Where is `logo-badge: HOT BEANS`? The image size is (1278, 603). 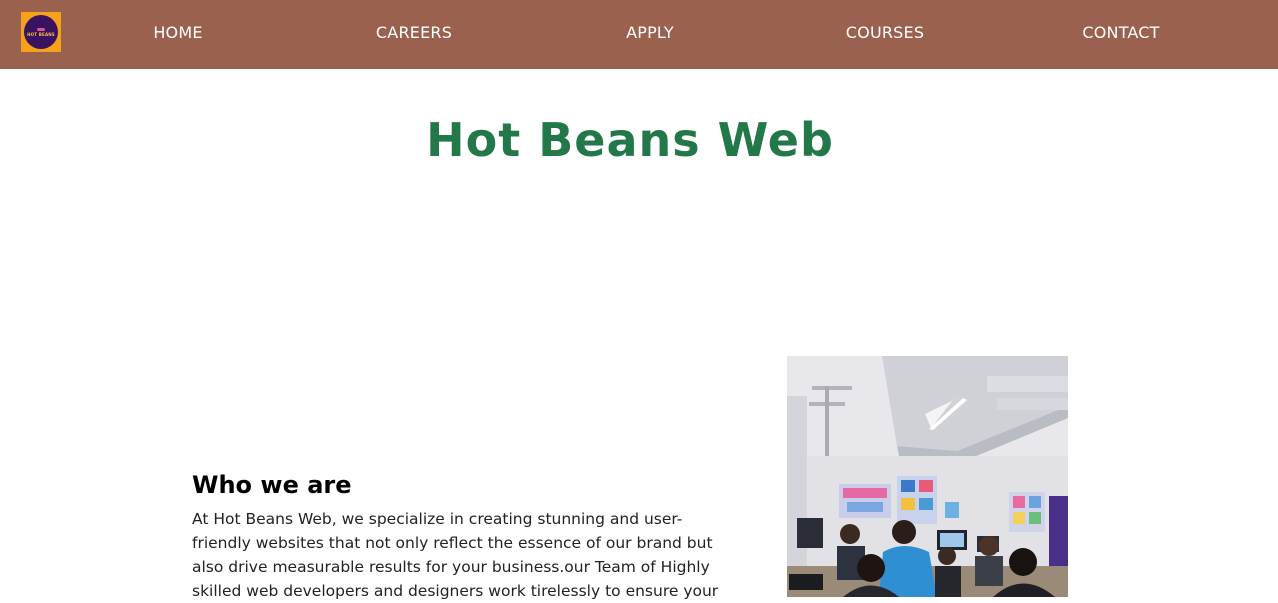 logo-badge: HOT BEANS is located at coordinates (41, 32).